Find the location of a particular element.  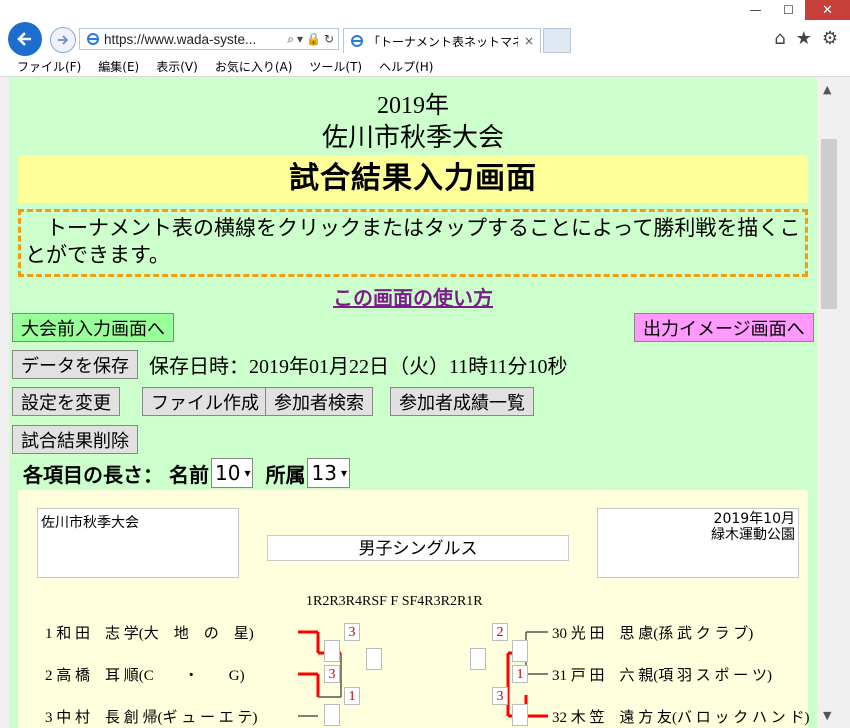

scroll-up-icon: ▲ is located at coordinates (827, 89).